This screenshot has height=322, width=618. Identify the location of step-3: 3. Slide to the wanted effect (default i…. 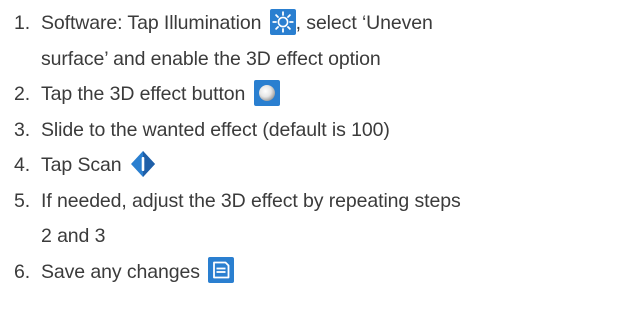
(314, 131).